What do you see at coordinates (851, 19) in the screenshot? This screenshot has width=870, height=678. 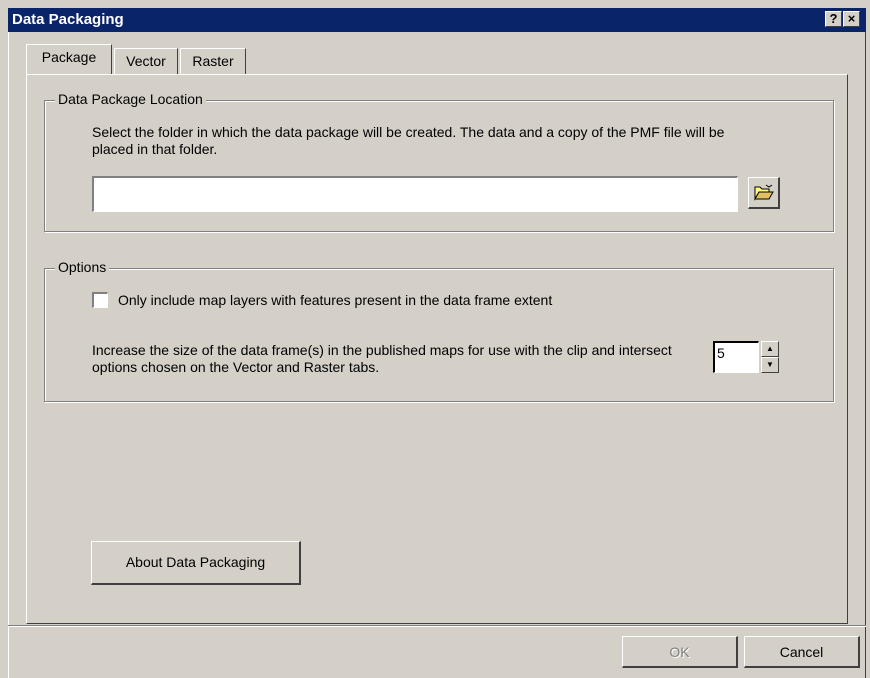 I see `close-button: ×` at bounding box center [851, 19].